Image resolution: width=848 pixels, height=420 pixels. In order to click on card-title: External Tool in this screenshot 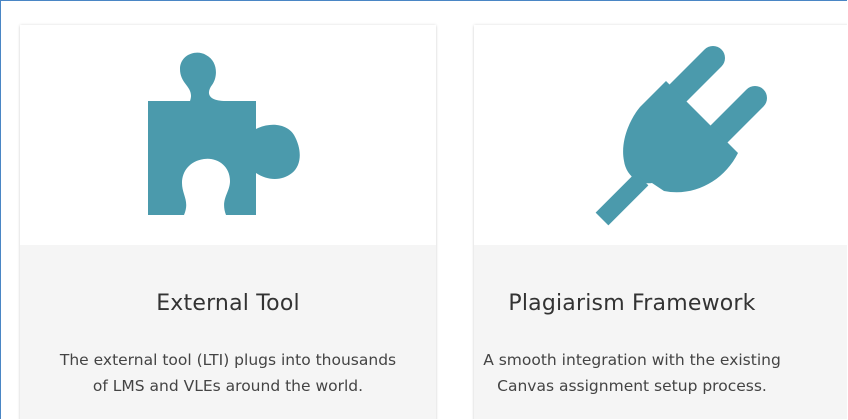, I will do `click(228, 303)`.